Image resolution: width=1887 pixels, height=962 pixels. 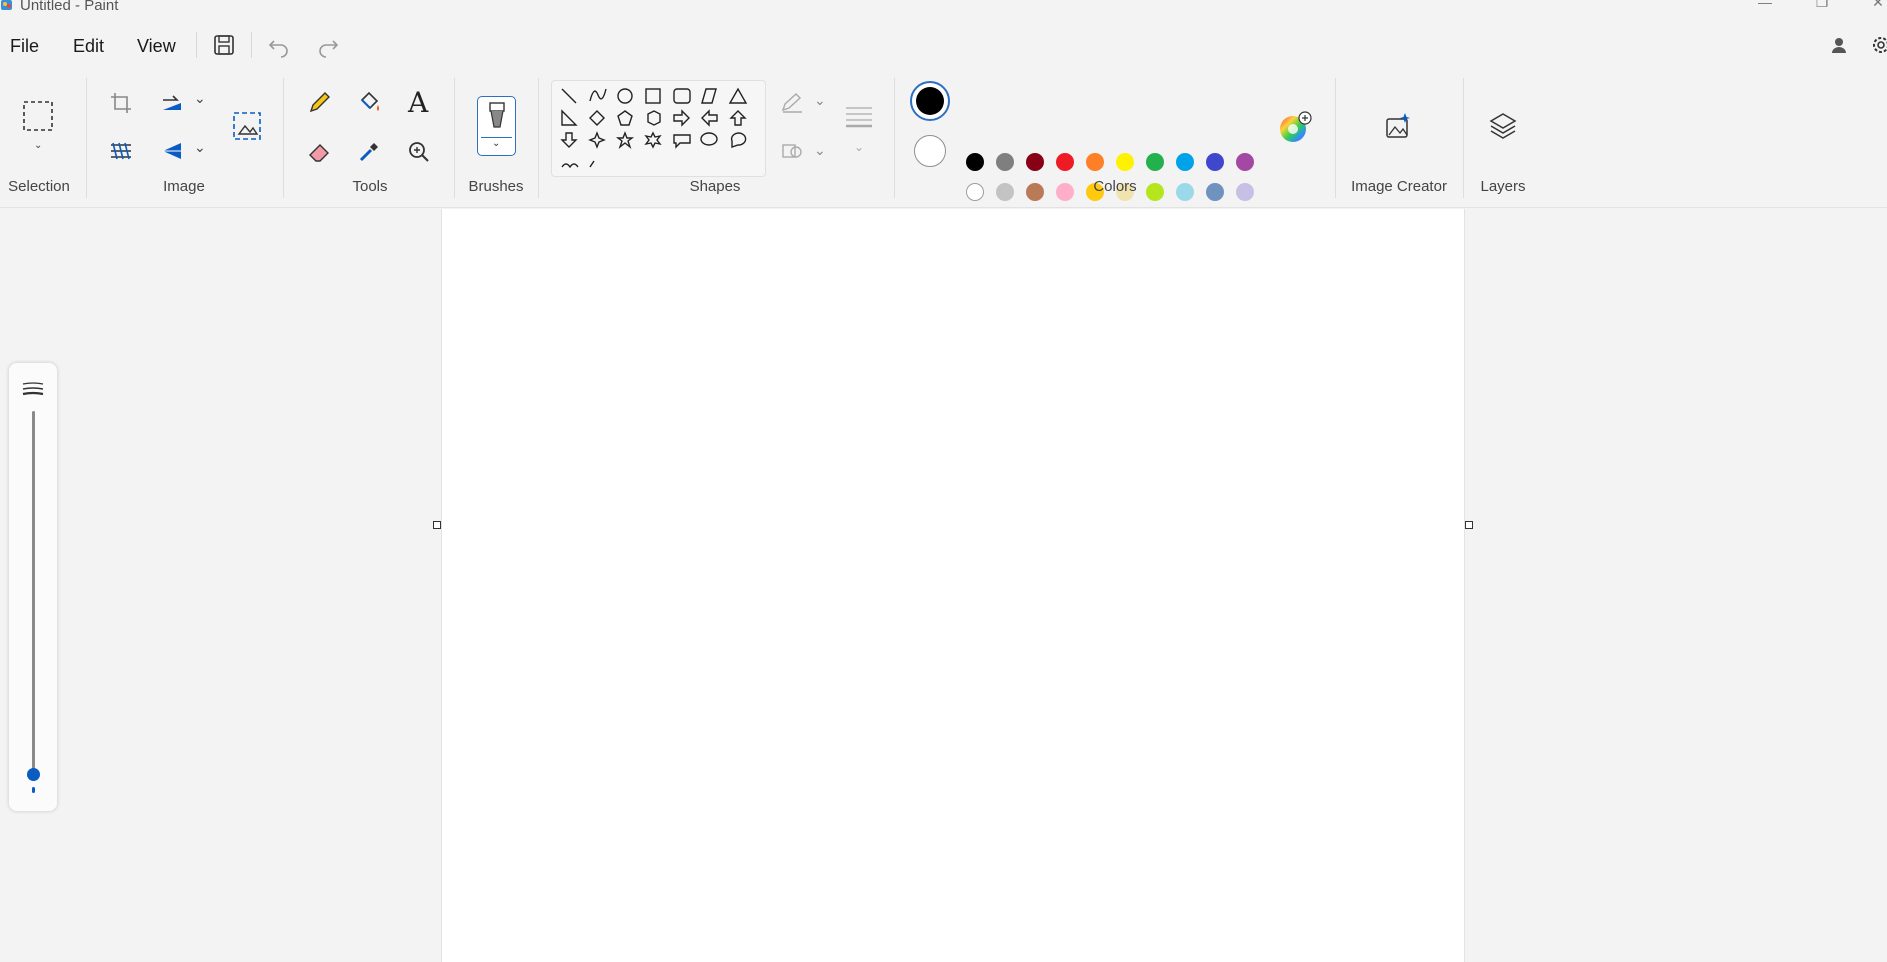 I want to click on primary-color-swatch, so click(x=930, y=101).